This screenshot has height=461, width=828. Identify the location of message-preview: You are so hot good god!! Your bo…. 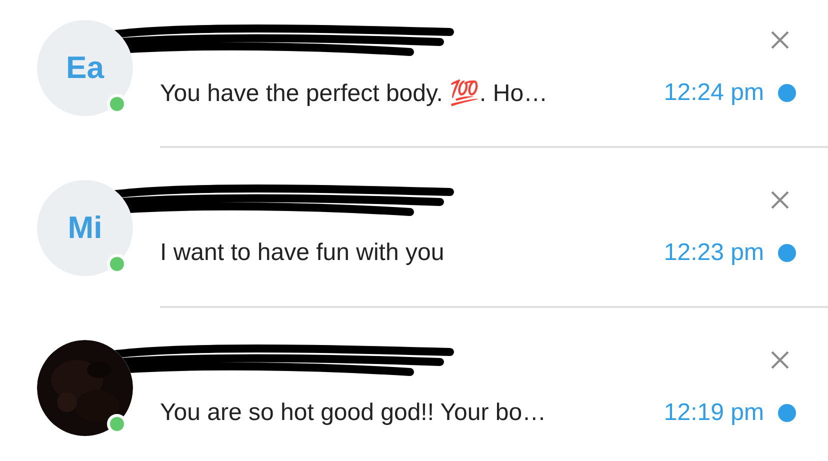
(354, 413).